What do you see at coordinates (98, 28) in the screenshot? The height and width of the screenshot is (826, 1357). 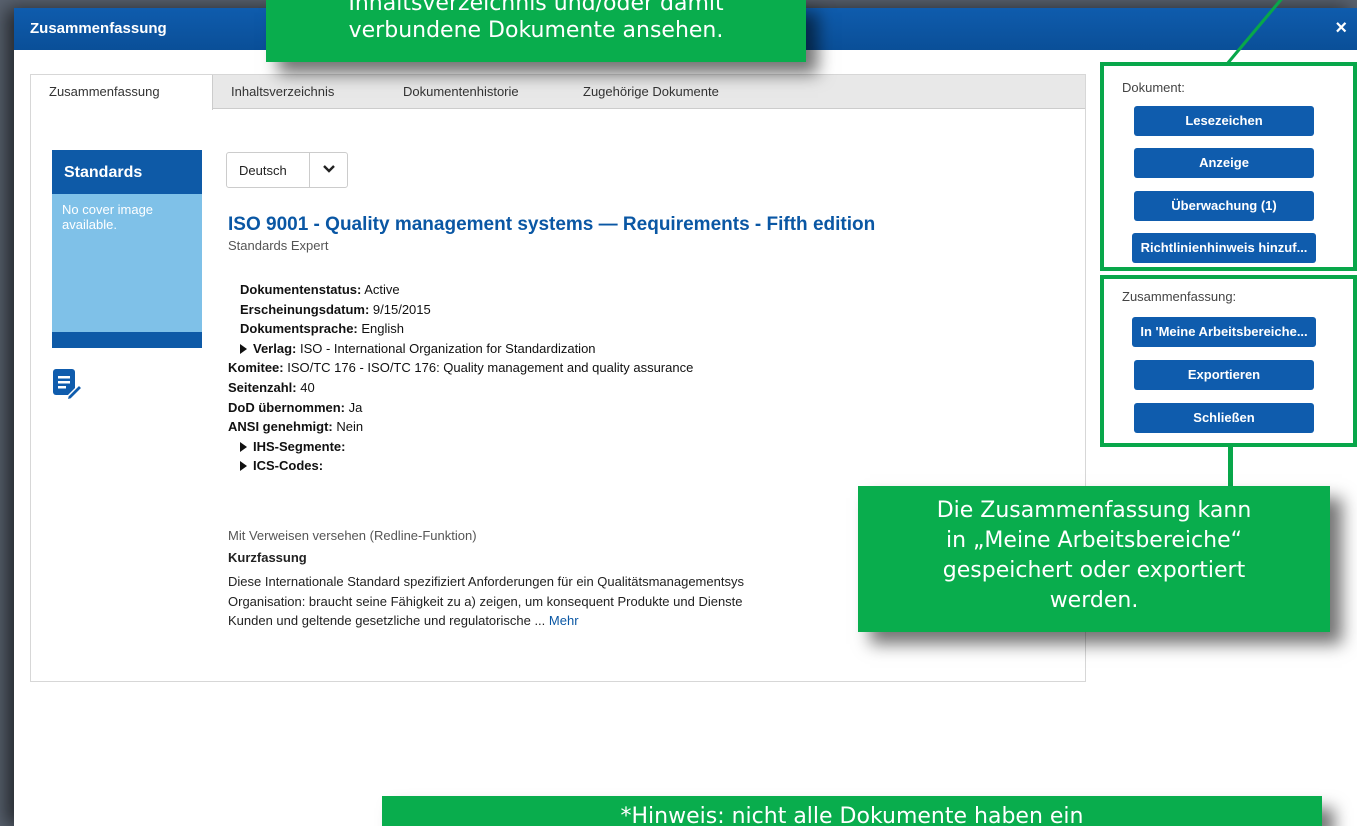 I see `dialog-title: Zusammenfassung` at bounding box center [98, 28].